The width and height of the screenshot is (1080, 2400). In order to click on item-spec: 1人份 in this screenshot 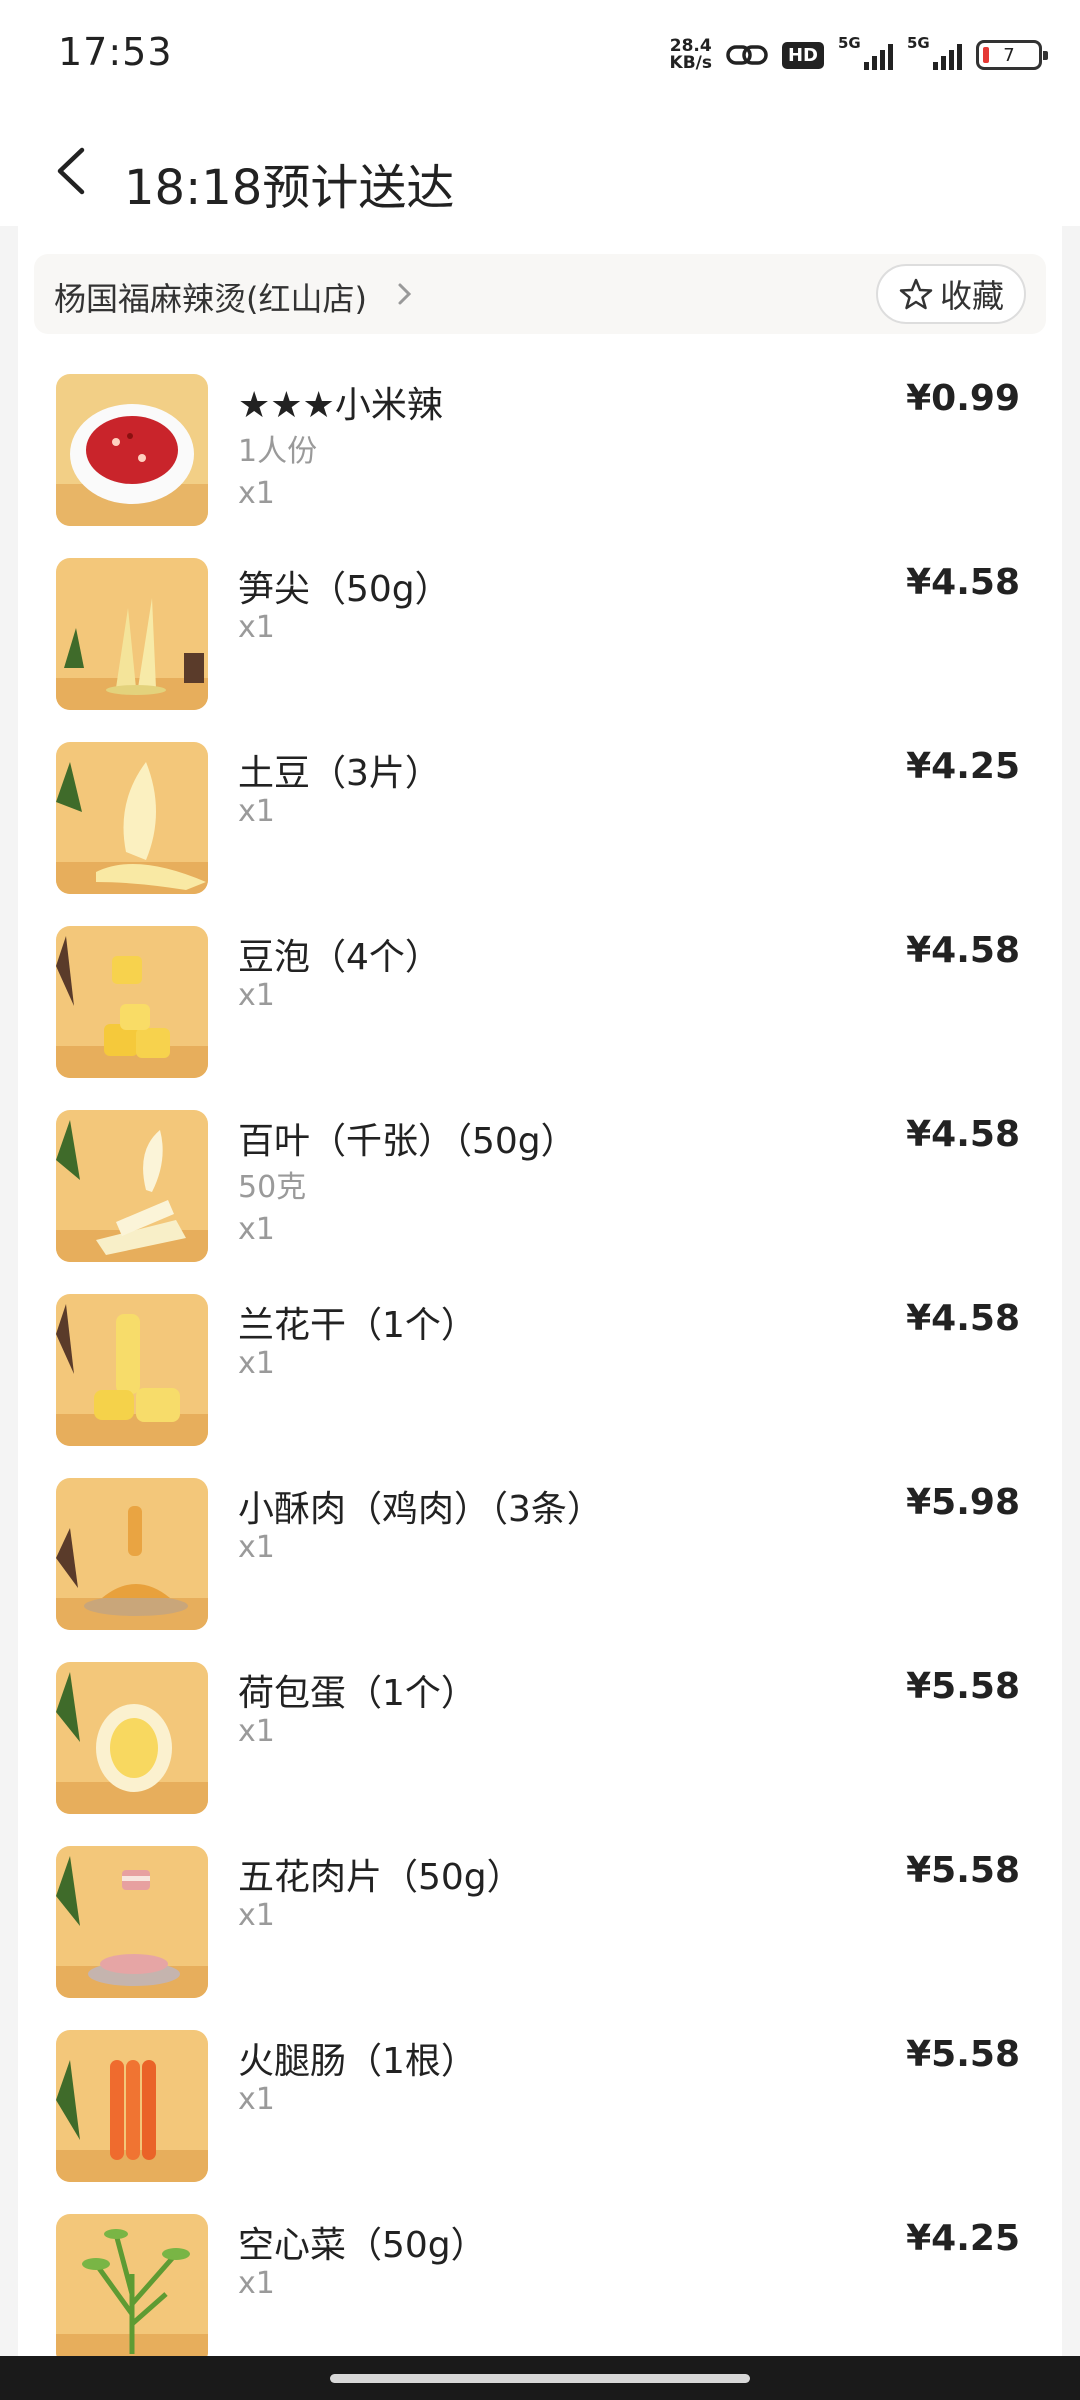, I will do `click(278, 451)`.